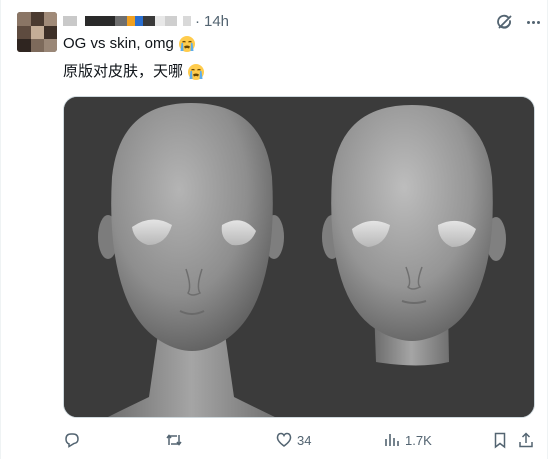 This screenshot has width=550, height=459. Describe the element at coordinates (533, 22) in the screenshot. I see `more-icon` at that location.